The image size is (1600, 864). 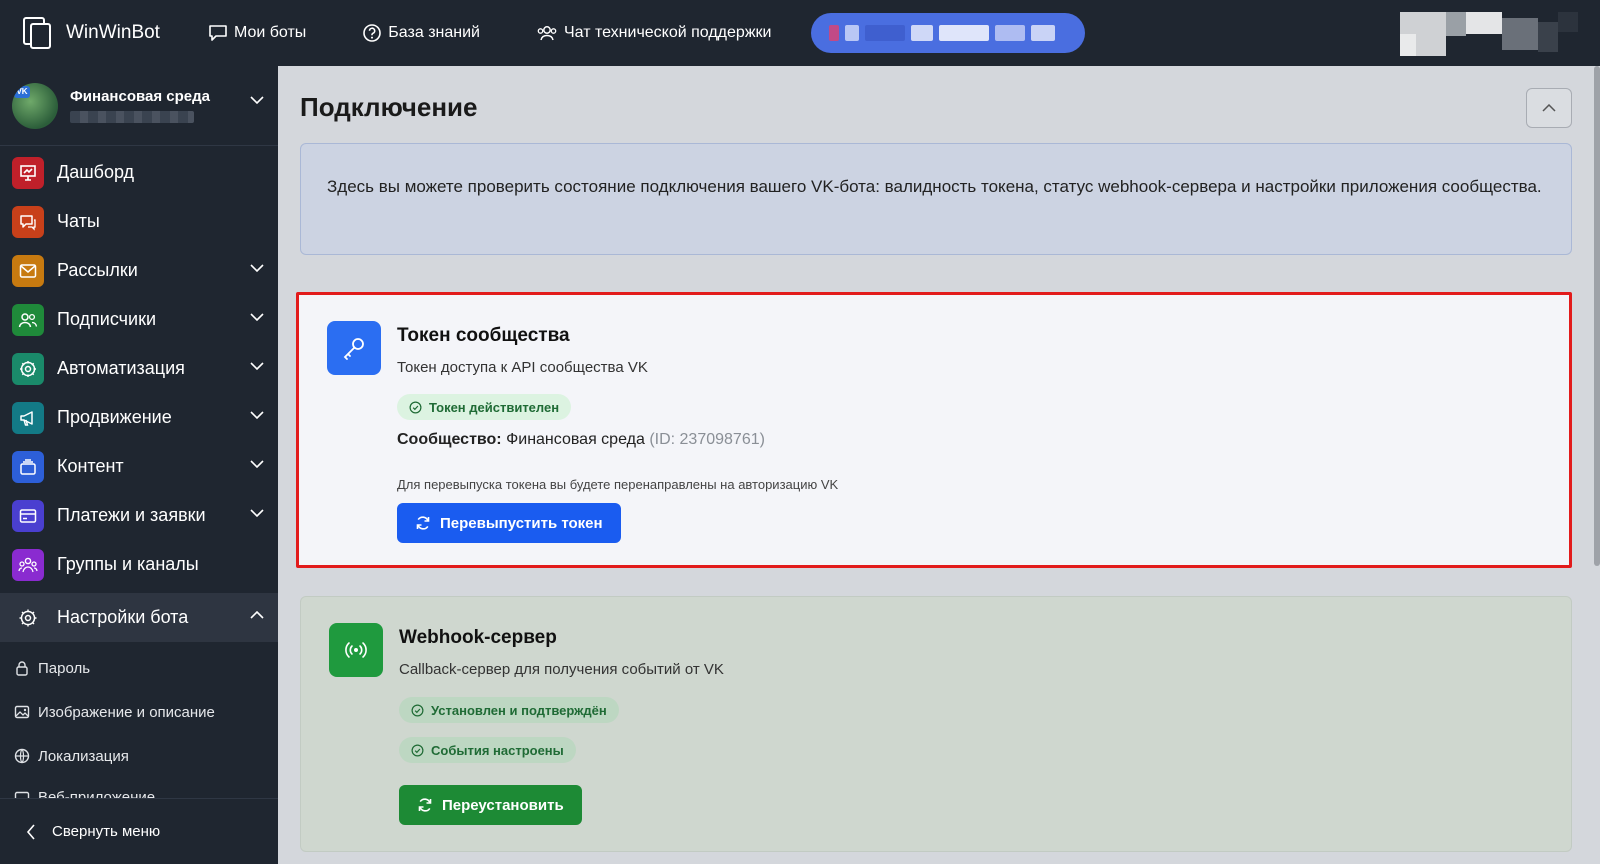 I want to click on nav-label: Чат технической поддержки, so click(x=667, y=32).